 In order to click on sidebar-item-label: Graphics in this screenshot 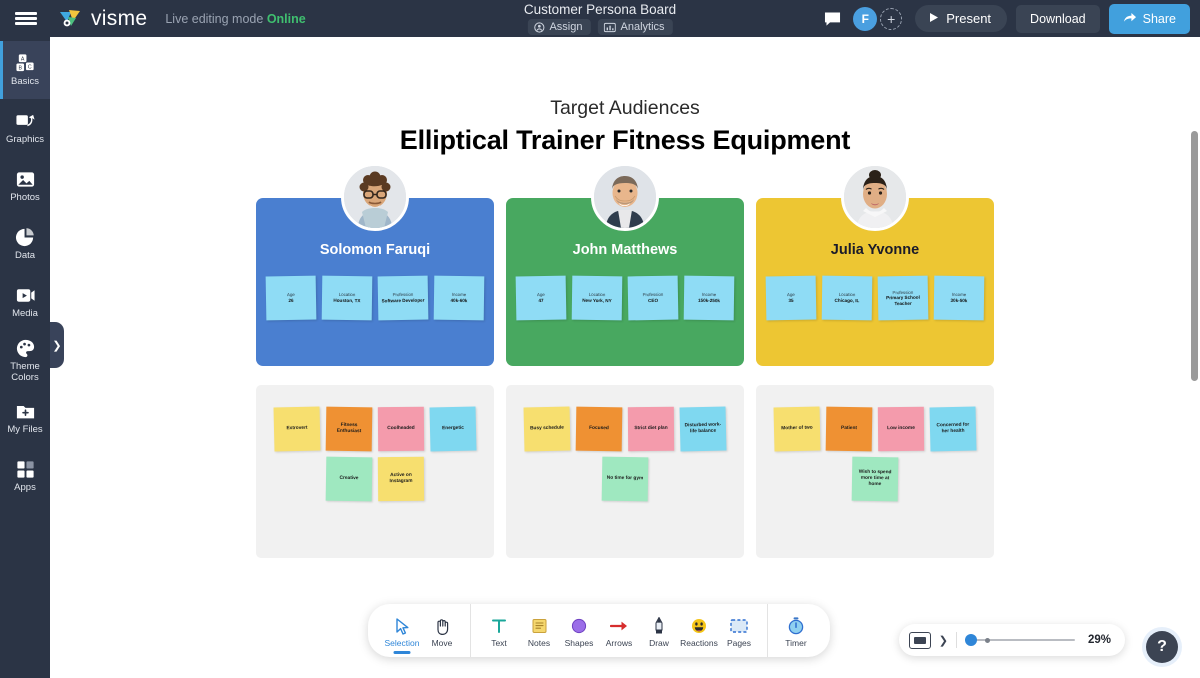, I will do `click(24, 140)`.